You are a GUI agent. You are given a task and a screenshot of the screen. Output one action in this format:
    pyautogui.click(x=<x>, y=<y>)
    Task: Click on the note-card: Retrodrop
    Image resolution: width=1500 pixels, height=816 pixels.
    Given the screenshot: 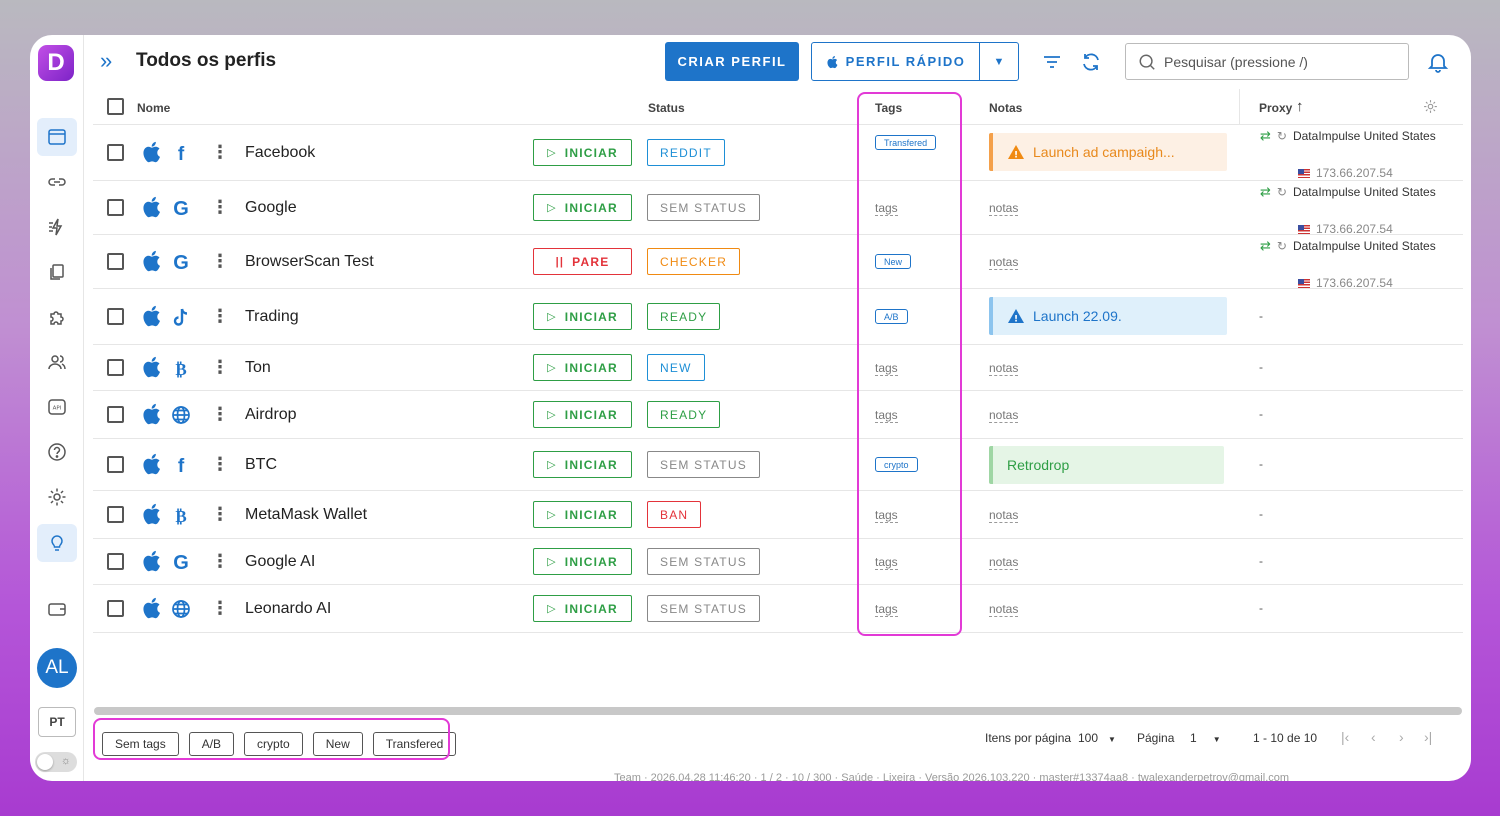 What is the action you would take?
    pyautogui.click(x=1106, y=465)
    